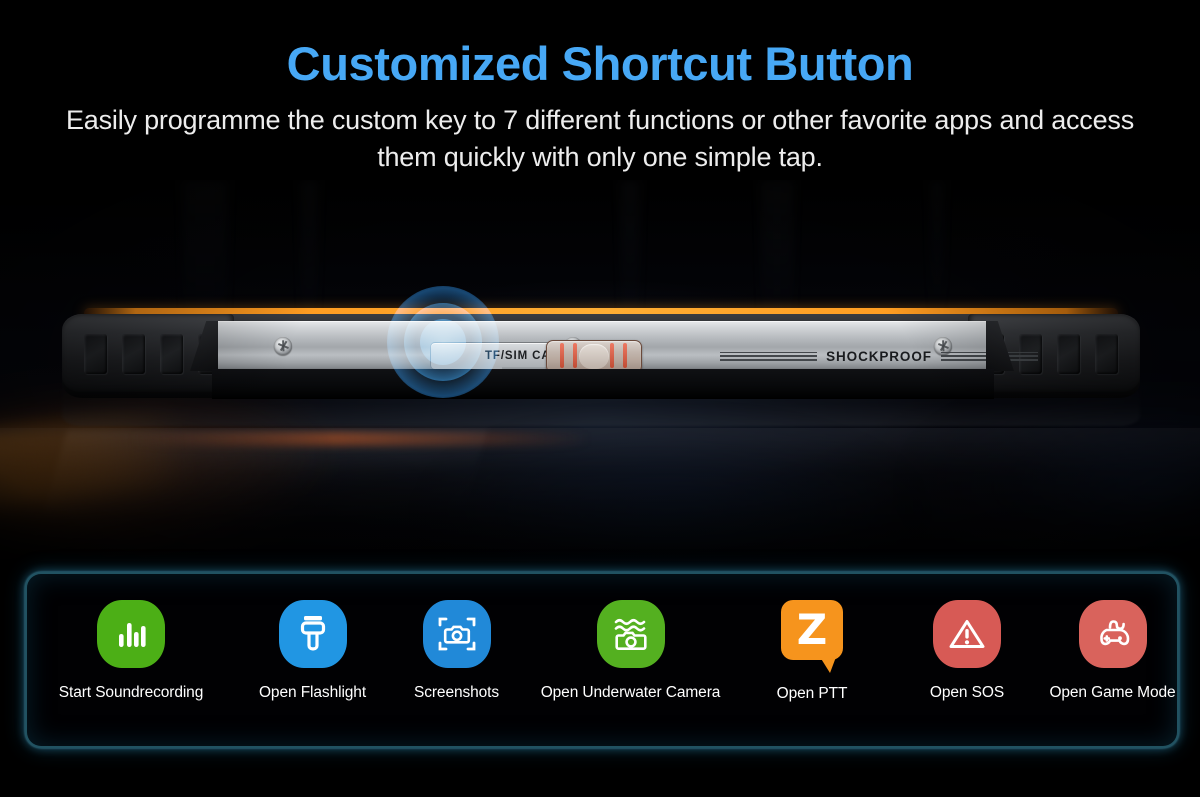 The image size is (1200, 797). Describe the element at coordinates (769, 356) in the screenshot. I see `badge-lines-left` at that location.